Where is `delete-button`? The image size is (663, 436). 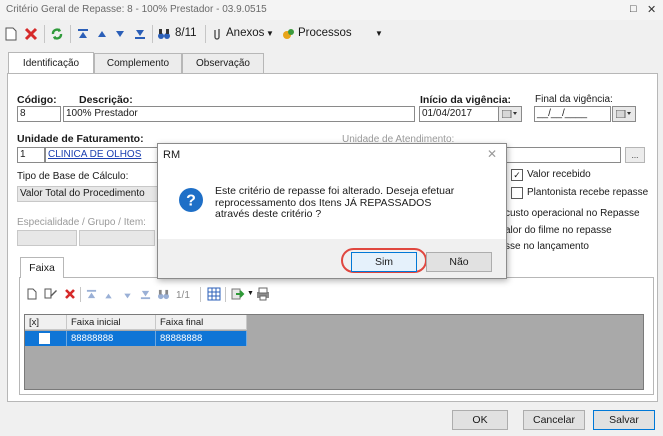
delete-button is located at coordinates (31, 34).